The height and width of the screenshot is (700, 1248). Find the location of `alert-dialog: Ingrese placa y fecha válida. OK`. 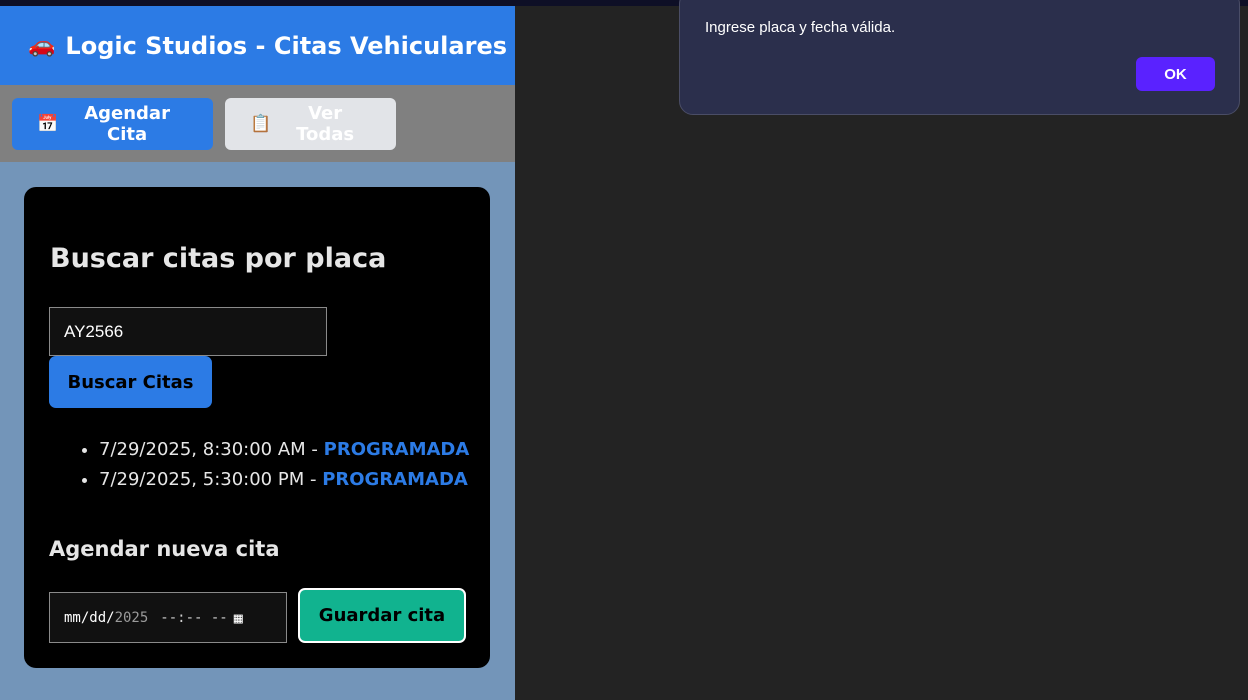

alert-dialog: Ingrese placa y fecha válida. OK is located at coordinates (959, 57).